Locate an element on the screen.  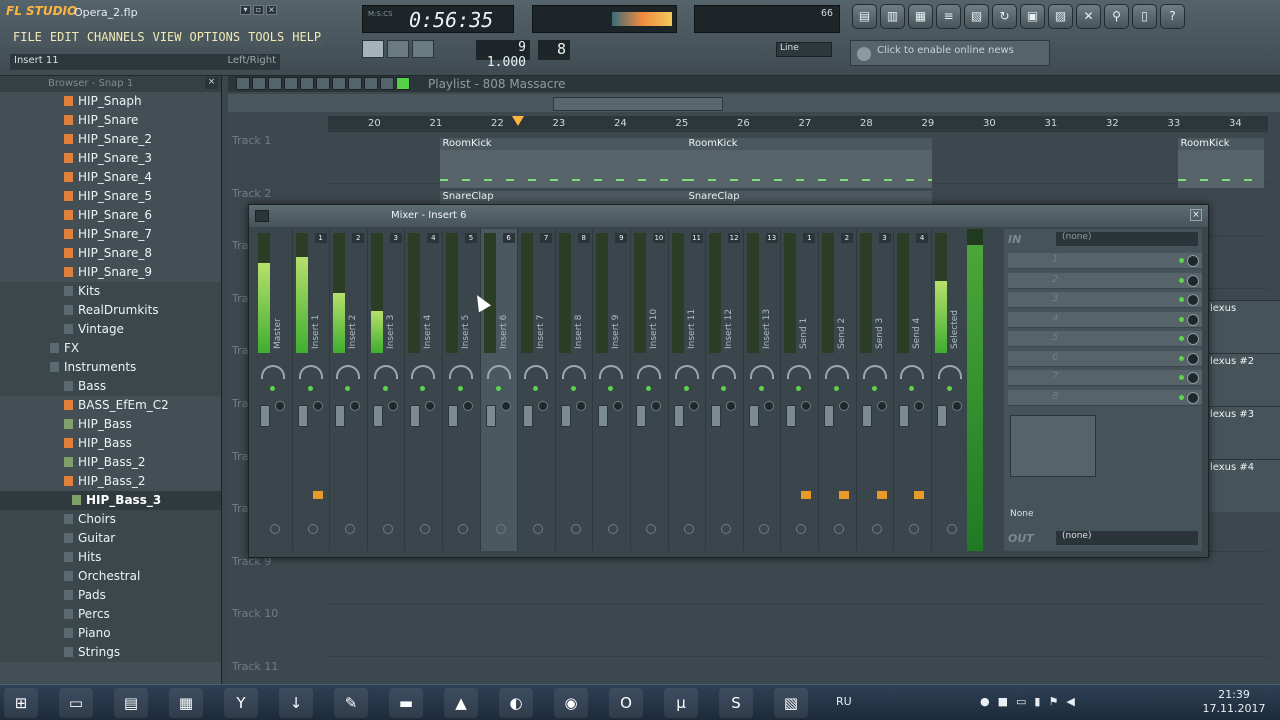
browser-item: HIP_Snare_8 is located at coordinates (110, 253).